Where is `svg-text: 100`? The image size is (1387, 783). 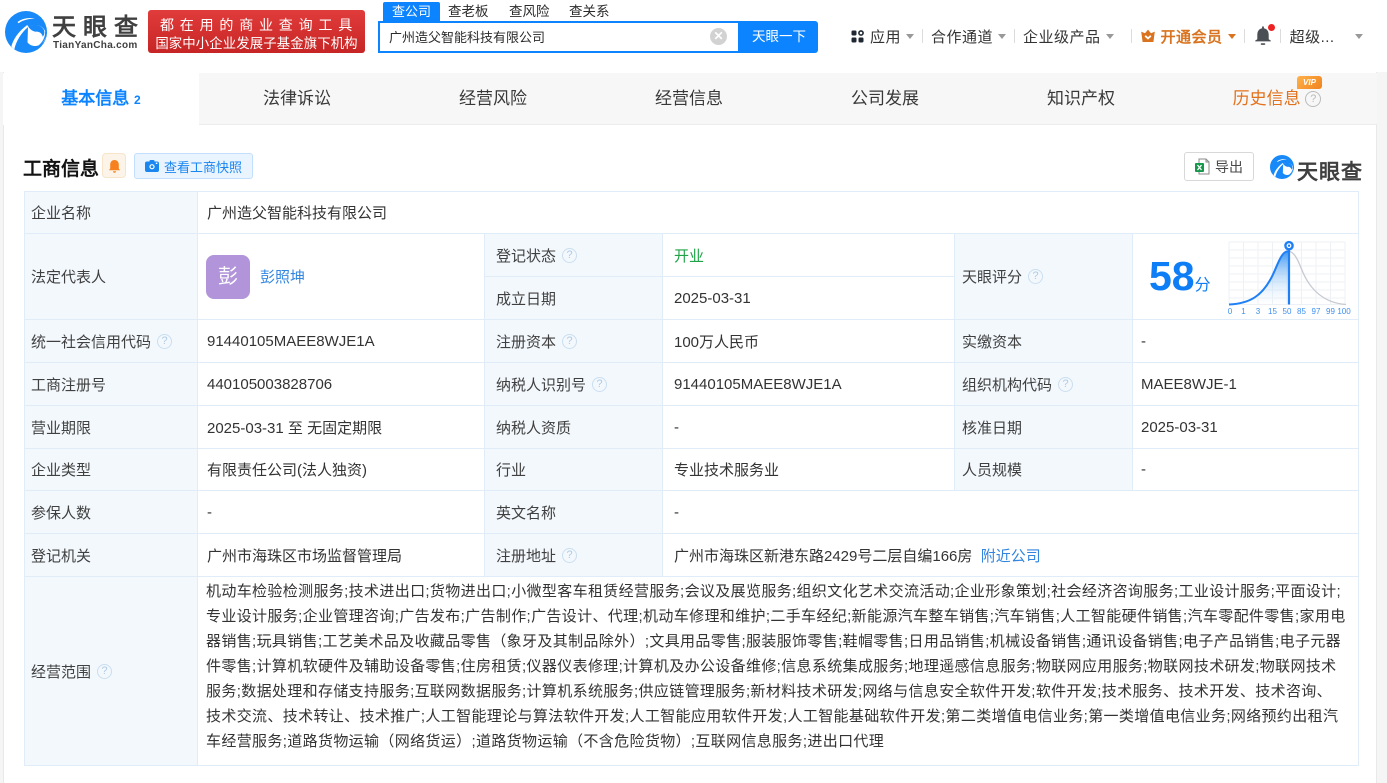
svg-text: 100 is located at coordinates (1344, 311).